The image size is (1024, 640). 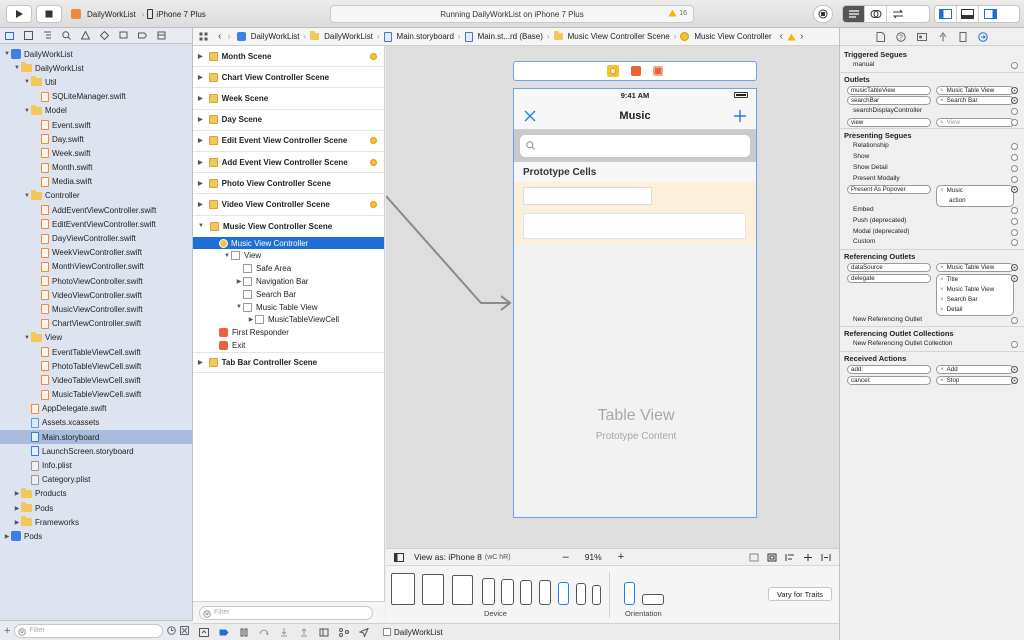 What do you see at coordinates (9, 35) in the screenshot?
I see `folder-tab-icon` at bounding box center [9, 35].